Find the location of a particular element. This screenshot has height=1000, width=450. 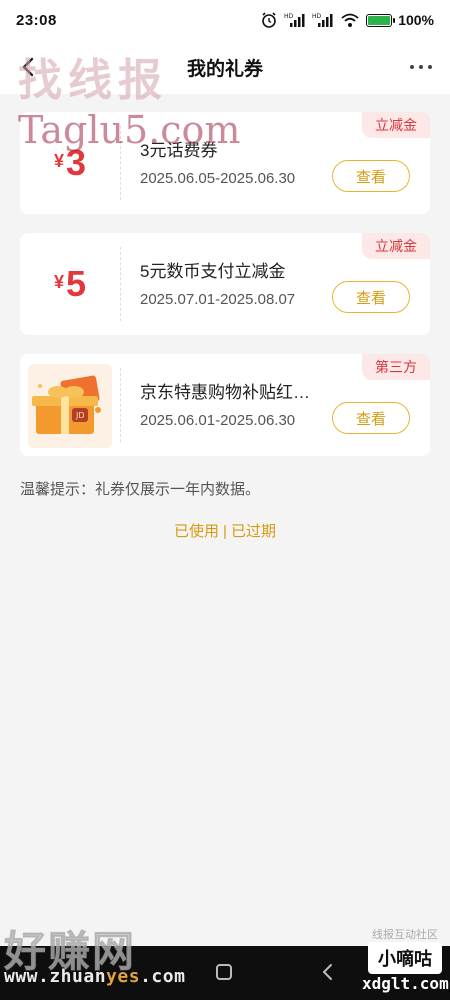

watermark-bottom-url: www.zhuanyes.com is located at coordinates (94, 976).